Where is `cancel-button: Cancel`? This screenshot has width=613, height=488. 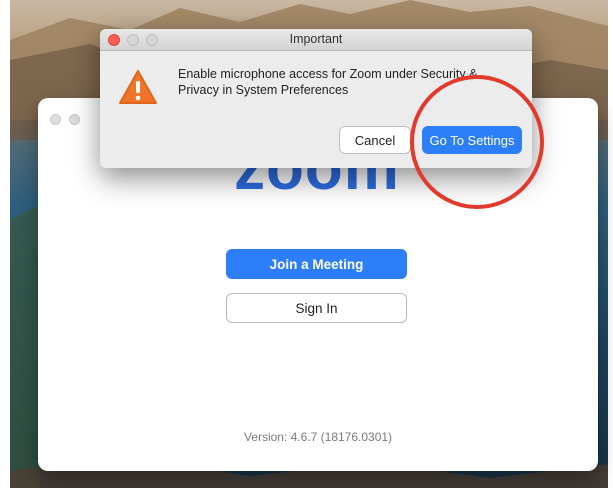 cancel-button: Cancel is located at coordinates (375, 140).